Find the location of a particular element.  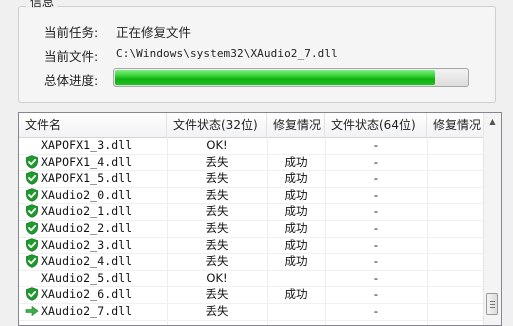

vertical-scrollbar: ▲ is located at coordinates (492, 219).